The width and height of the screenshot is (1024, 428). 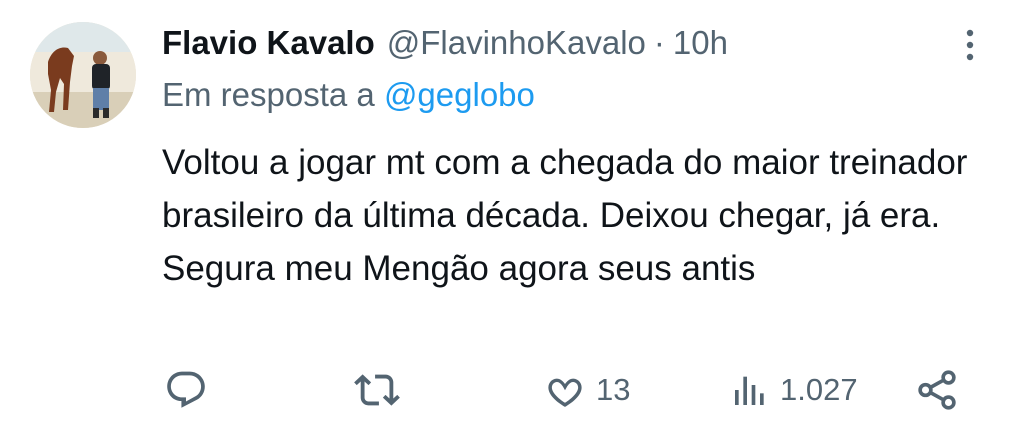 What do you see at coordinates (819, 389) in the screenshot?
I see `view-count: 1.027` at bounding box center [819, 389].